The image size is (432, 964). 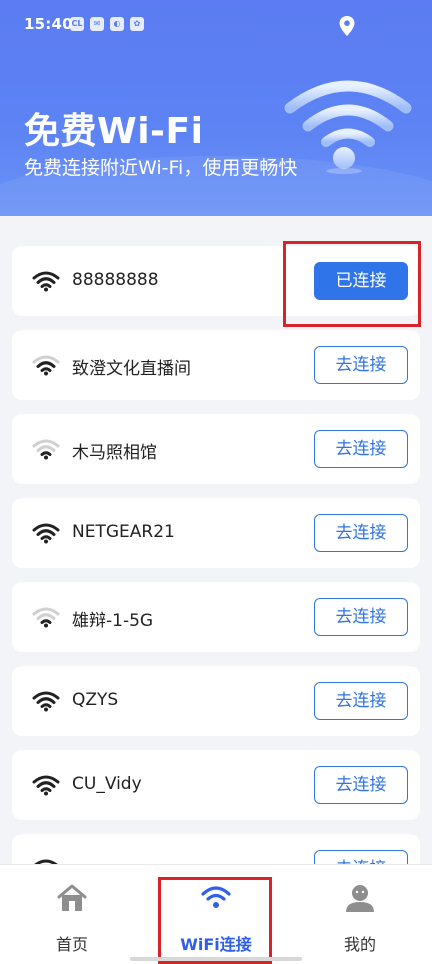 I want to click on nav-profile: 我的, so click(x=360, y=914).